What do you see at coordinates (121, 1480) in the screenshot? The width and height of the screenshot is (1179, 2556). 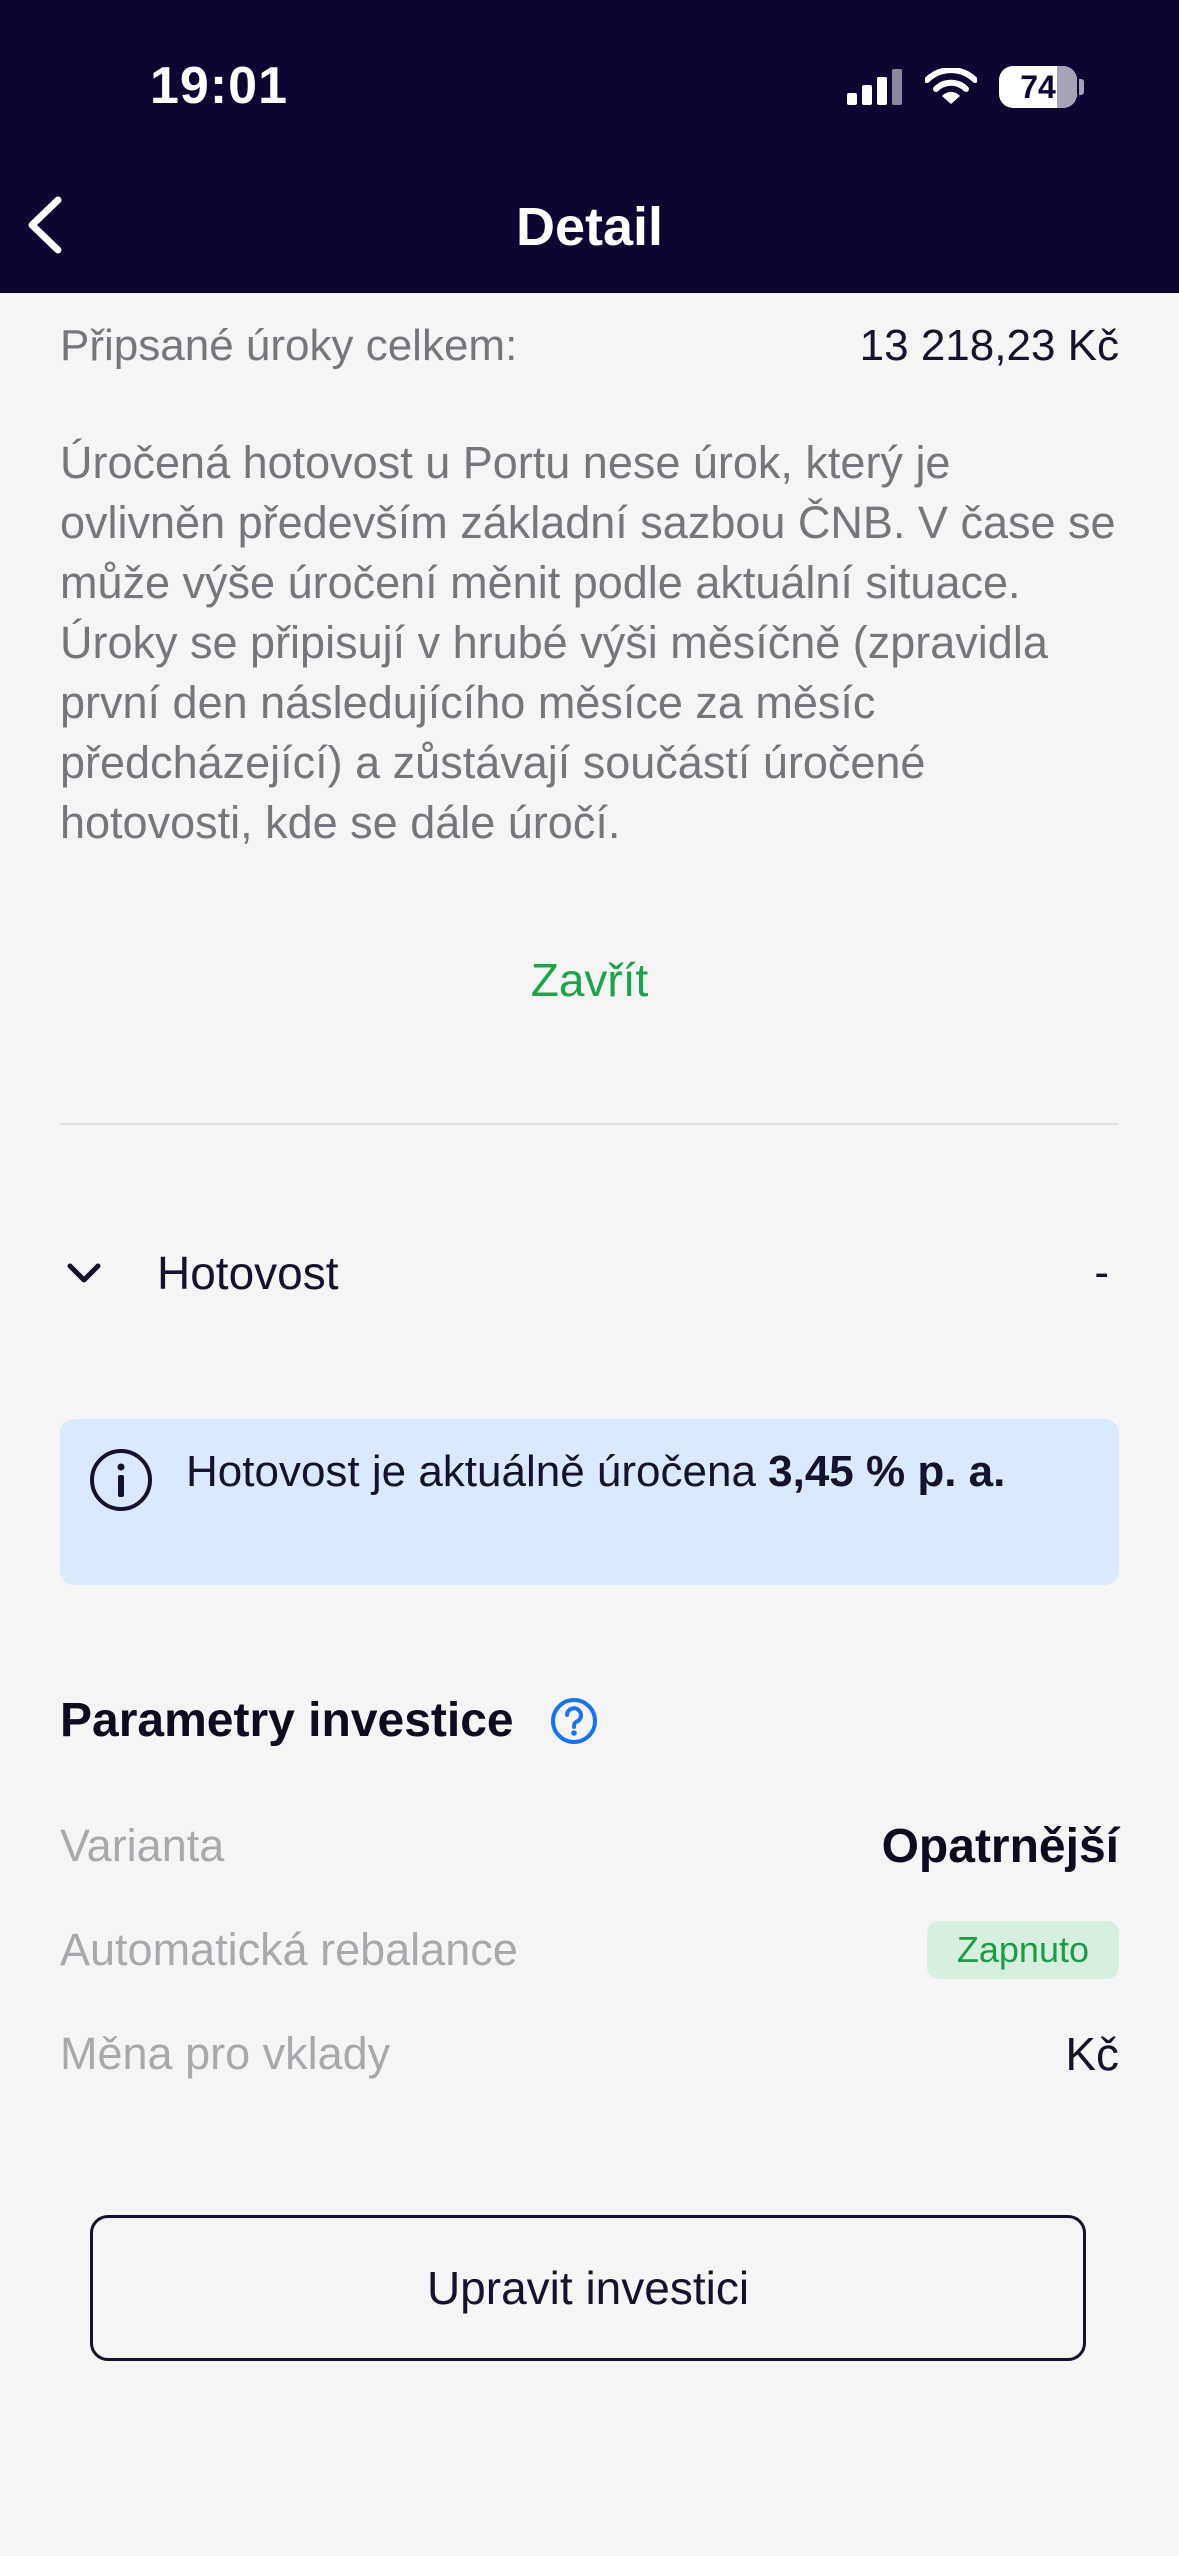 I see `info-icon` at bounding box center [121, 1480].